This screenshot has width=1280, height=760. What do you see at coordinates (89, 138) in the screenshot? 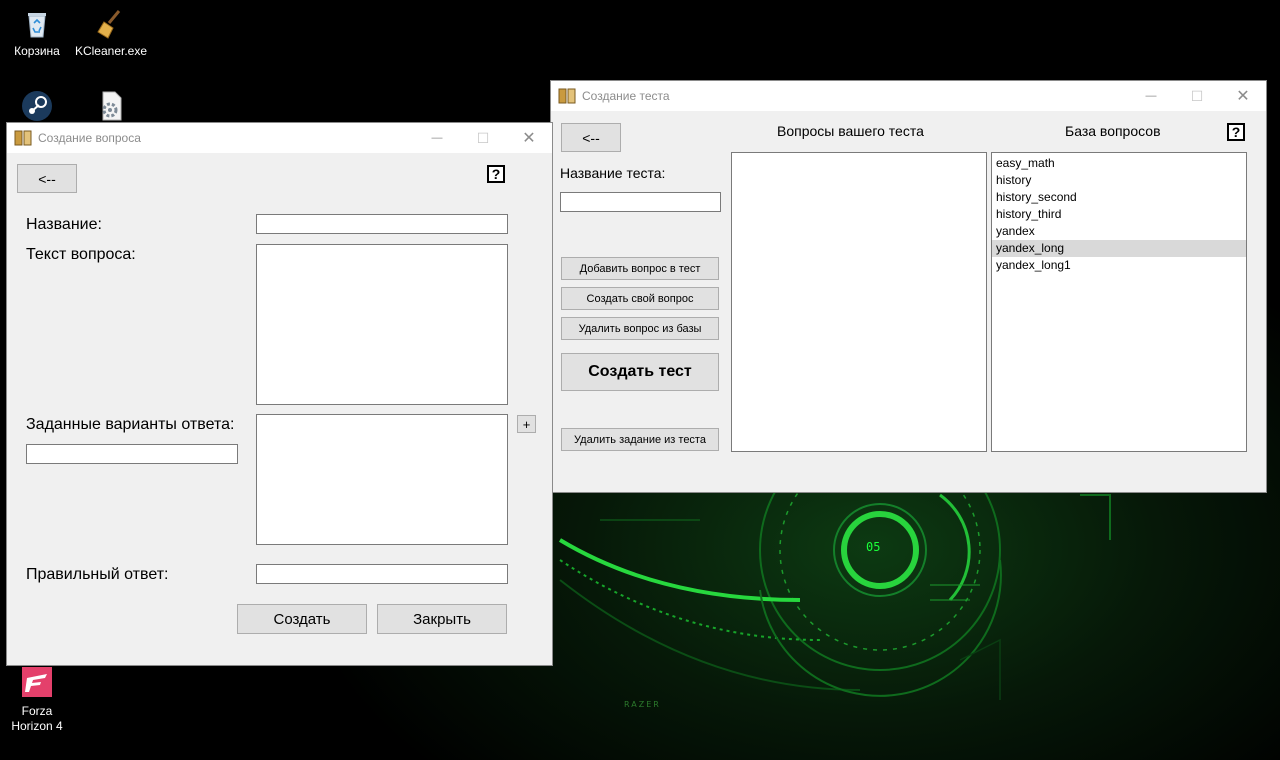
I see `window-title: Создание вопроса` at bounding box center [89, 138].